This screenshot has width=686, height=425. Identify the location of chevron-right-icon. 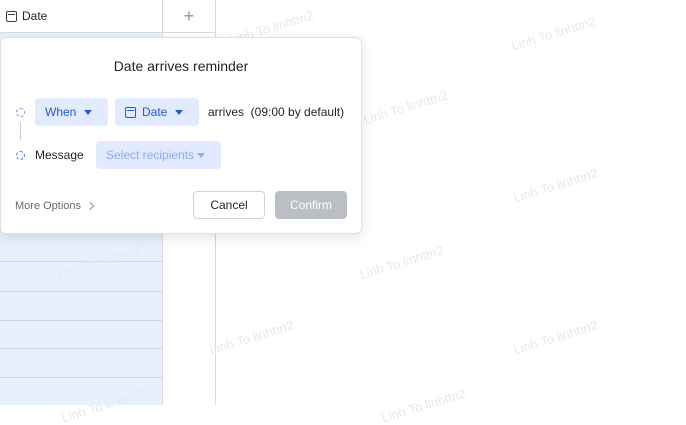
(90, 206).